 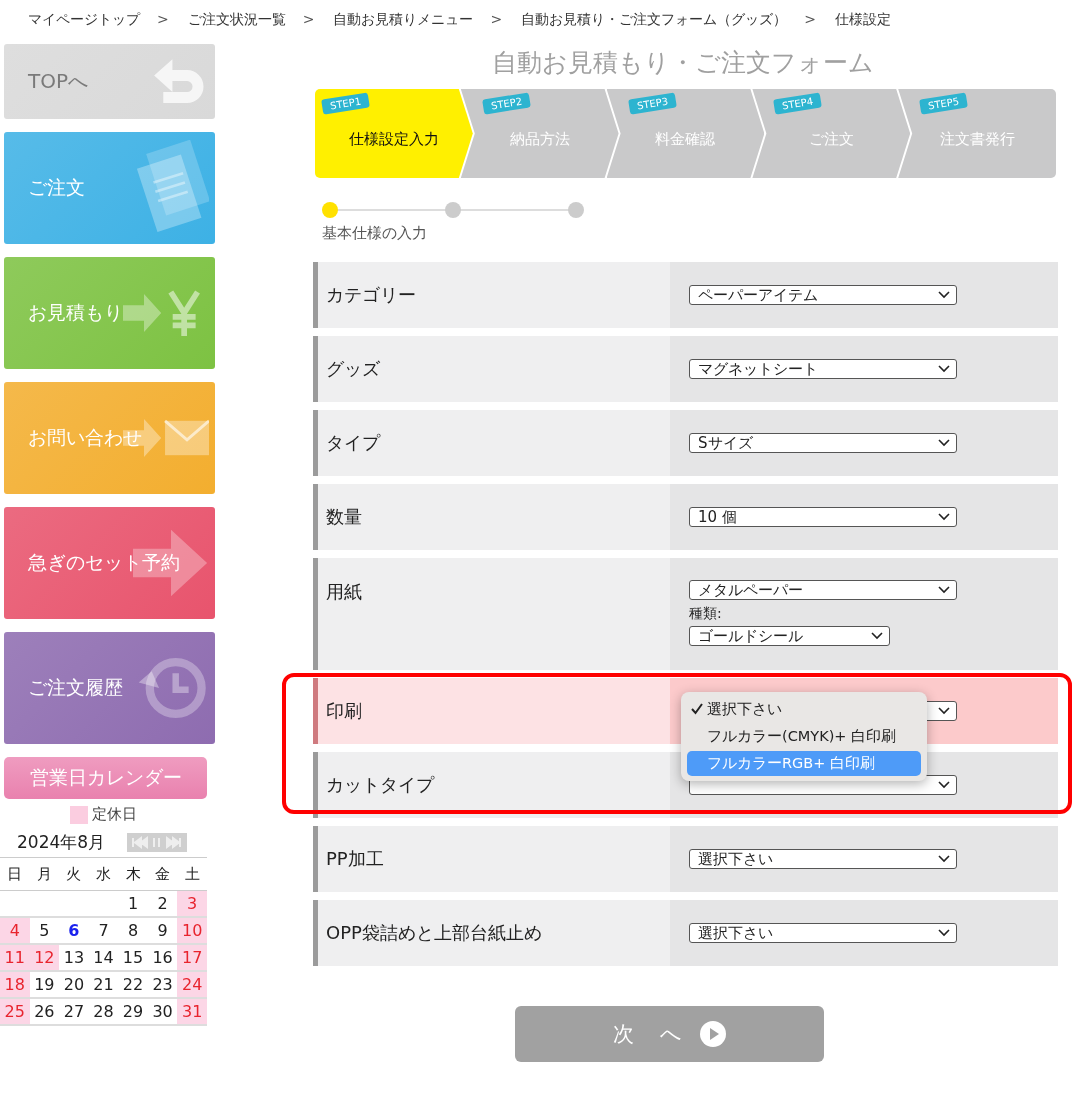 I want to click on calendar-day: 7, so click(x=103, y=930).